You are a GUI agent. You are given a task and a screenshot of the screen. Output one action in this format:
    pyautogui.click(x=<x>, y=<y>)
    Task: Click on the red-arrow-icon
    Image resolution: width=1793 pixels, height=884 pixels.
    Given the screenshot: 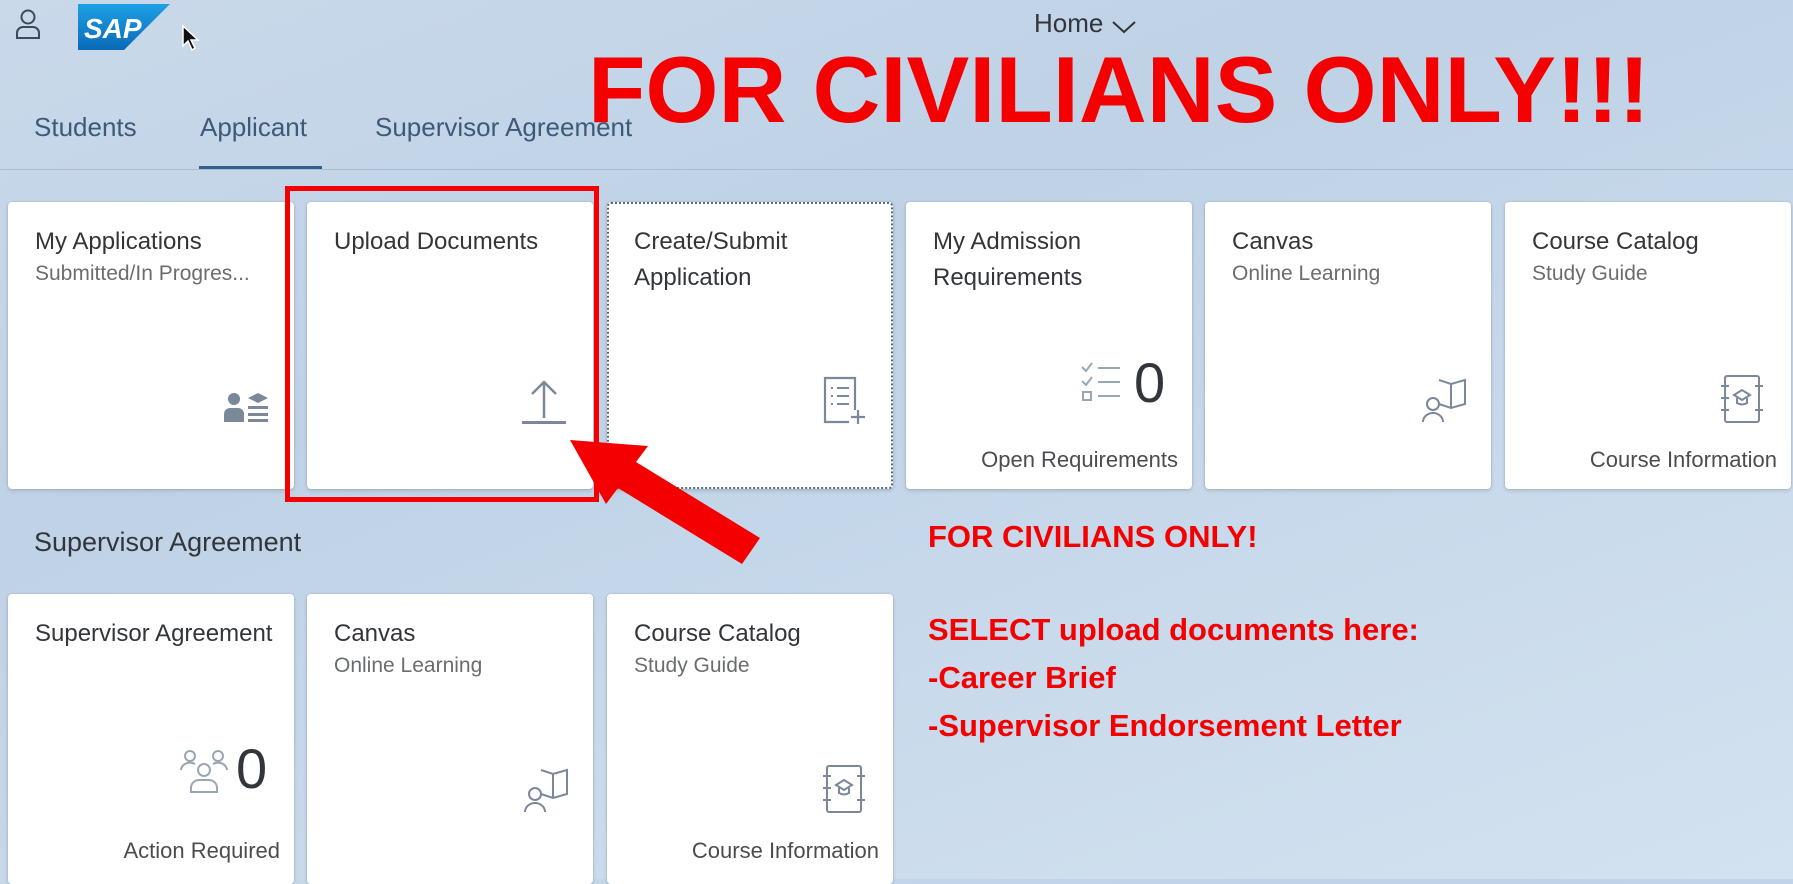 What is the action you would take?
    pyautogui.click(x=665, y=502)
    